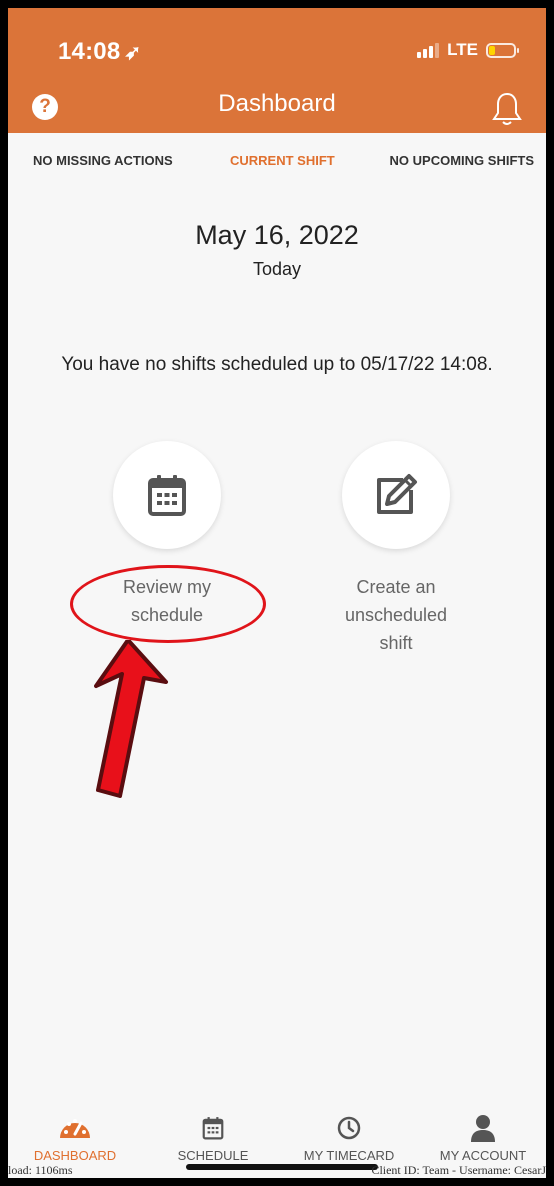  I want to click on current-date: May 16, 2022, so click(277, 235).